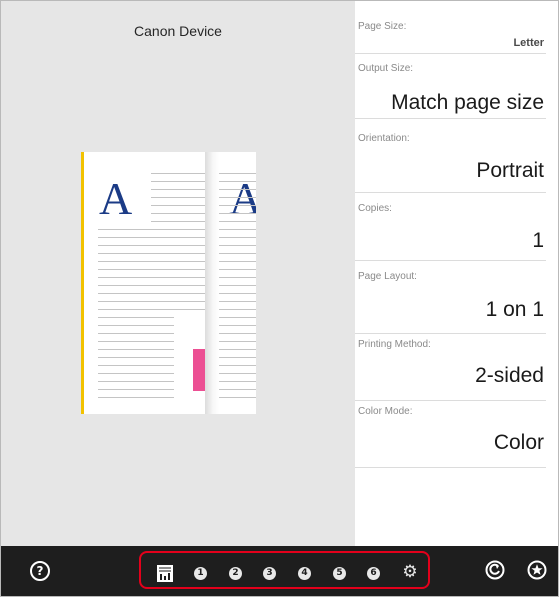 The height and width of the screenshot is (597, 559). I want to click on tab-3: 3, so click(269, 573).